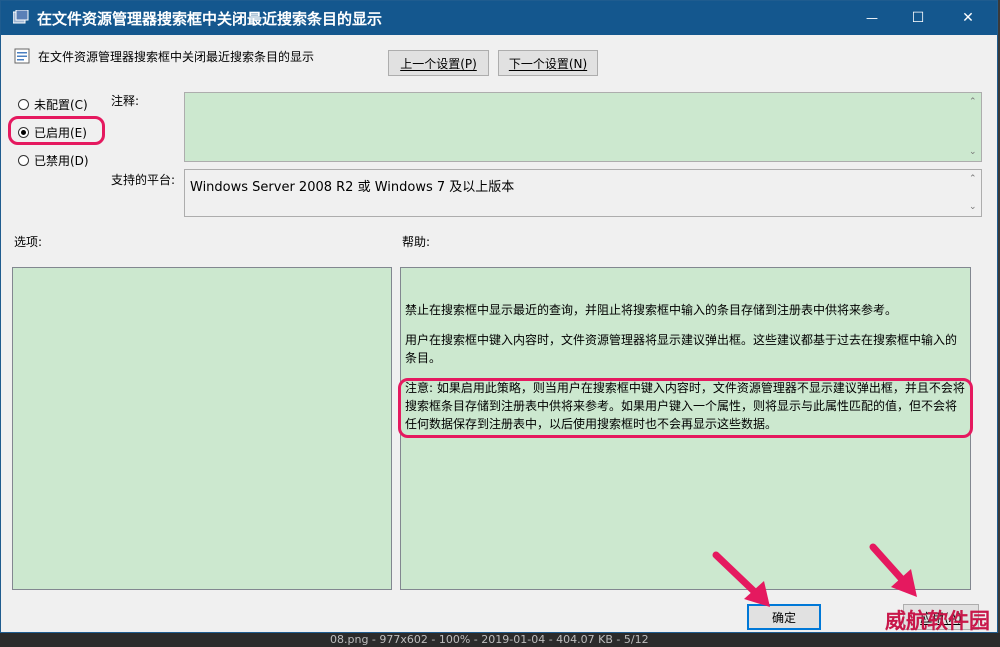 This screenshot has width=1000, height=647. Describe the element at coordinates (937, 621) in the screenshot. I see `watermark-logo: 威航软件园` at that location.